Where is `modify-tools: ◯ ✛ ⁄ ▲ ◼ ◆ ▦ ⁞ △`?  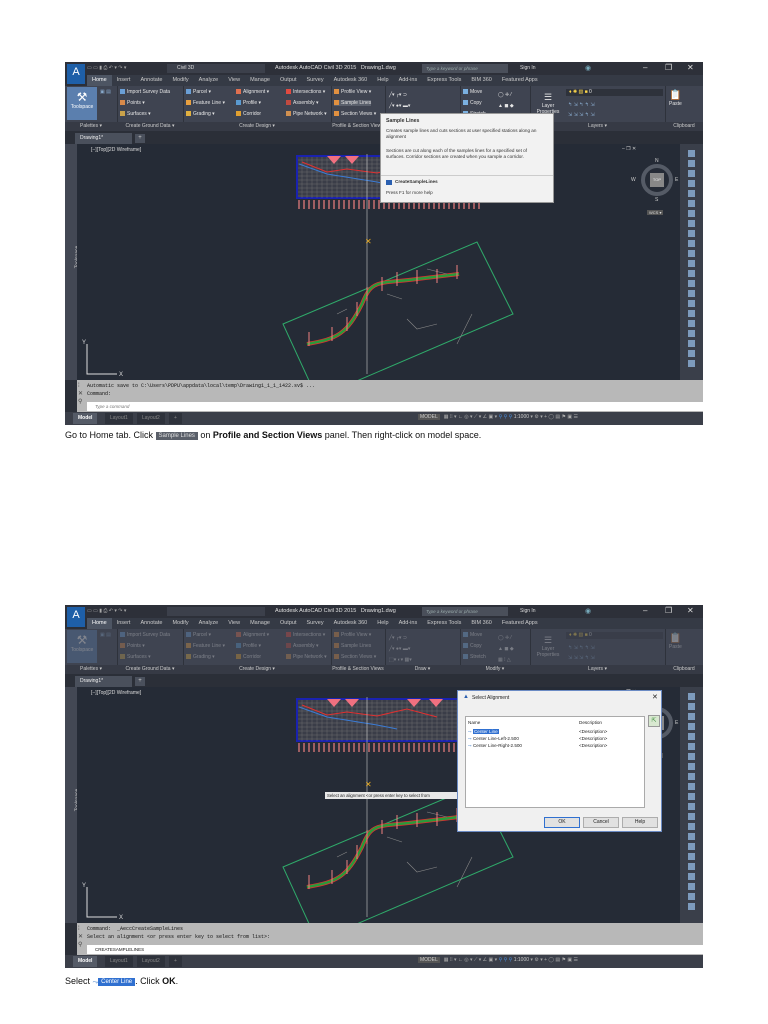
modify-tools: ◯ ✛ ⁄ ▲ ◼ ◆ ▦ ⁞ △ is located at coordinates (506, 649).